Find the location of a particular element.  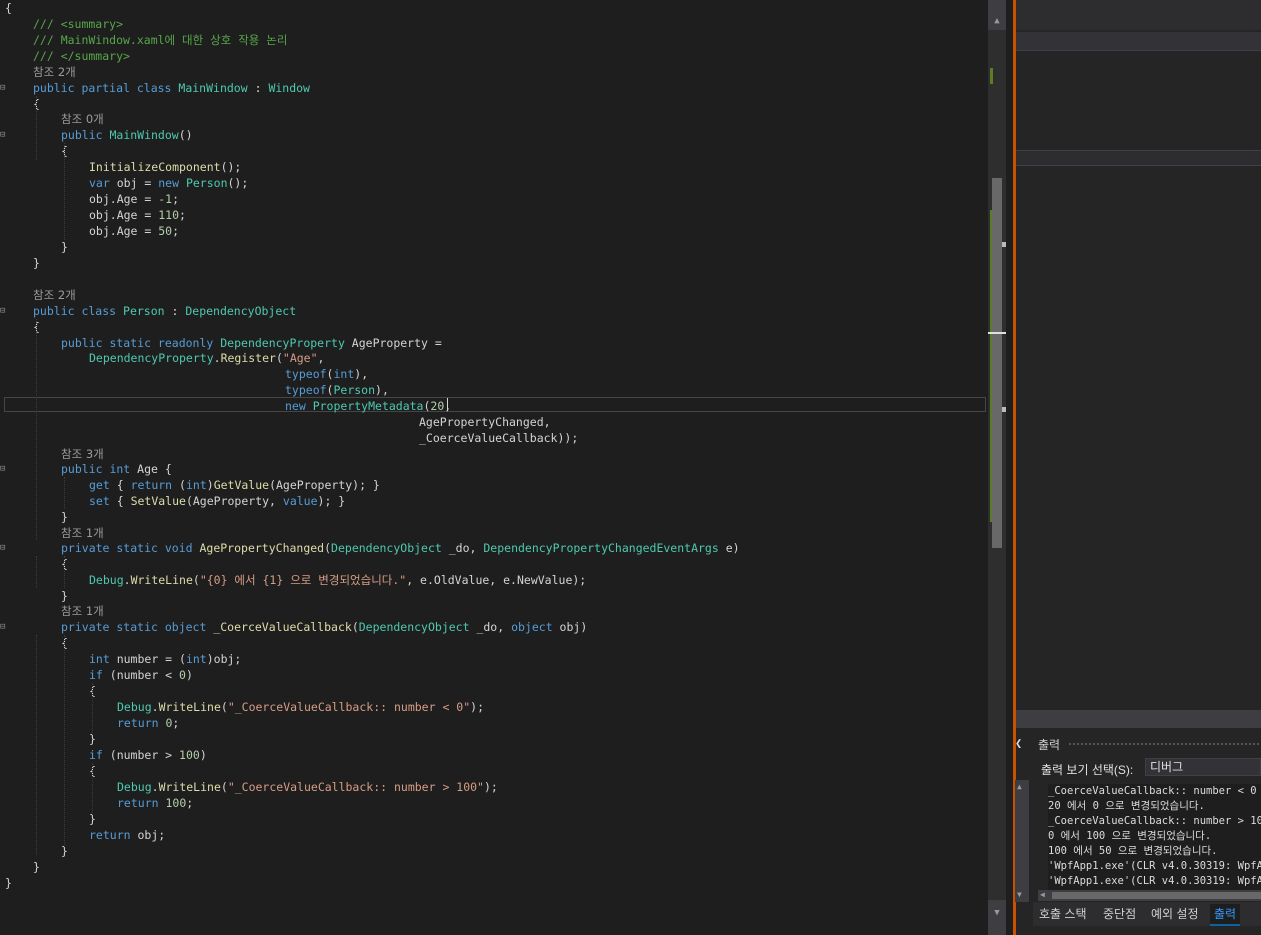

output-source-dropdown: 디버그 is located at coordinates (1203, 767).